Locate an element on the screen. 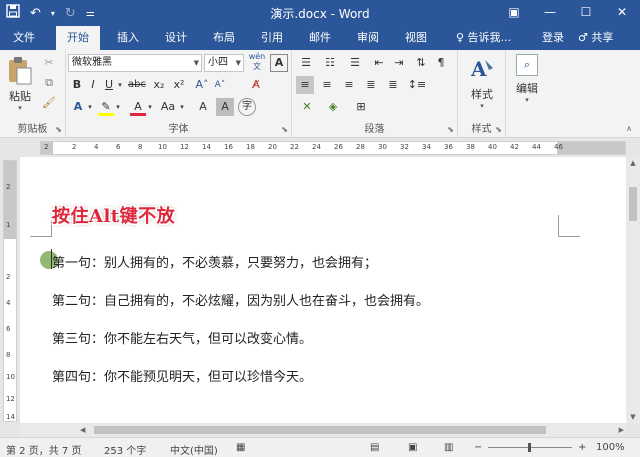  change-case-button: Aa is located at coordinates (168, 107).